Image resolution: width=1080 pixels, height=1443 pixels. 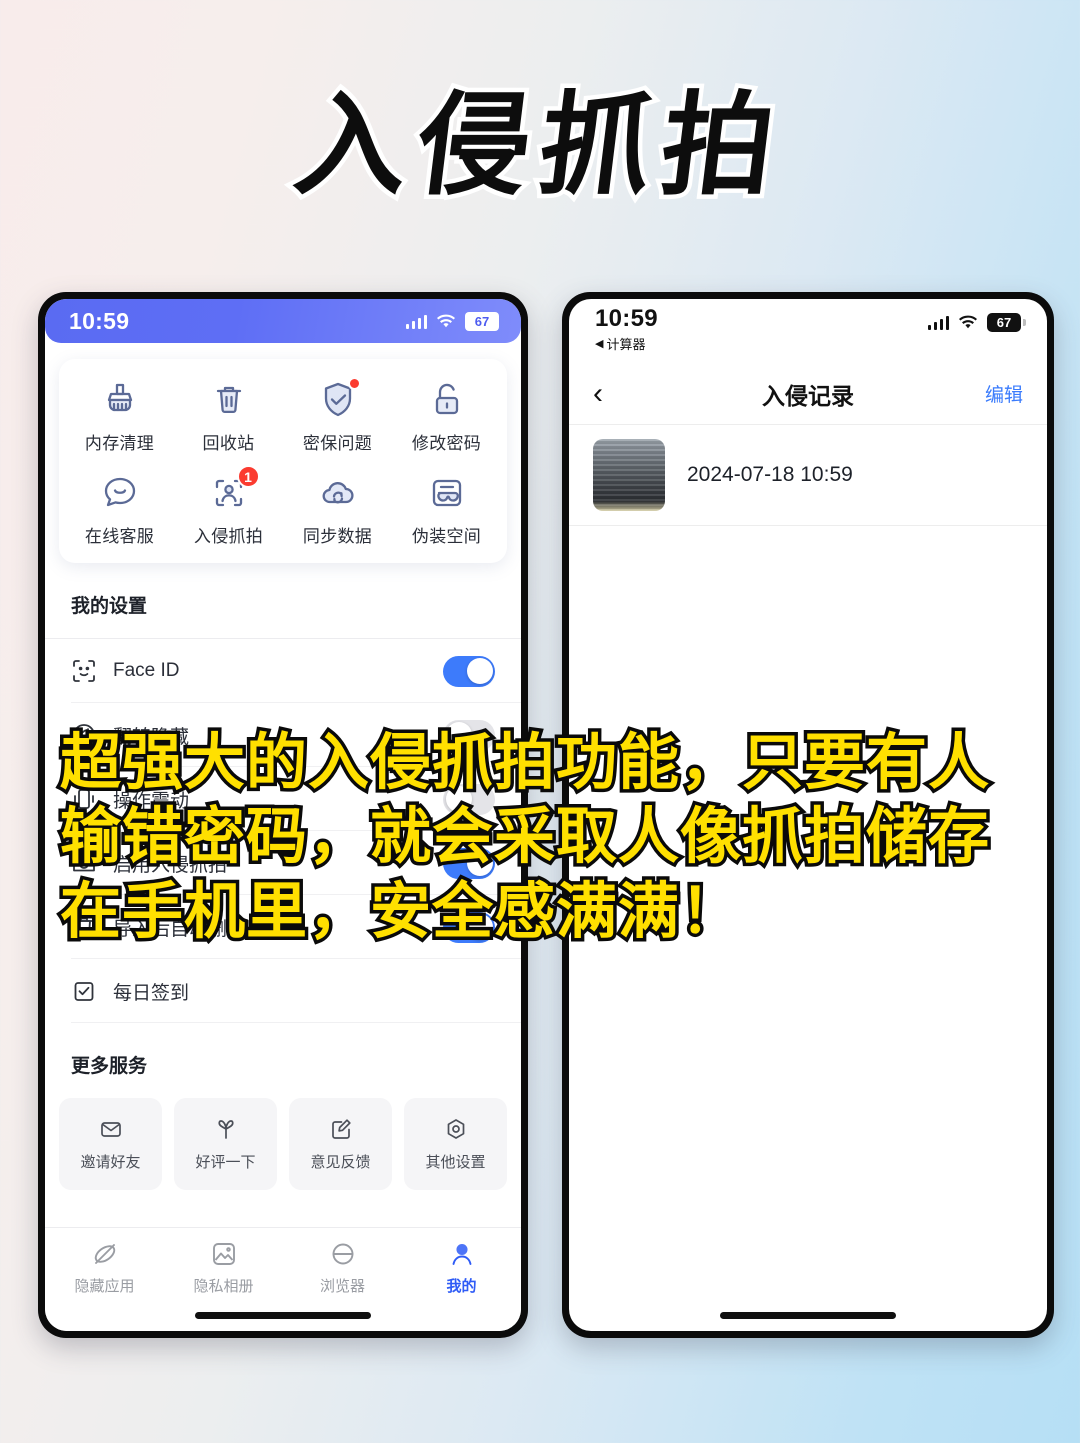 I want to click on shortcut-label: 修改密码, so click(x=446, y=443).